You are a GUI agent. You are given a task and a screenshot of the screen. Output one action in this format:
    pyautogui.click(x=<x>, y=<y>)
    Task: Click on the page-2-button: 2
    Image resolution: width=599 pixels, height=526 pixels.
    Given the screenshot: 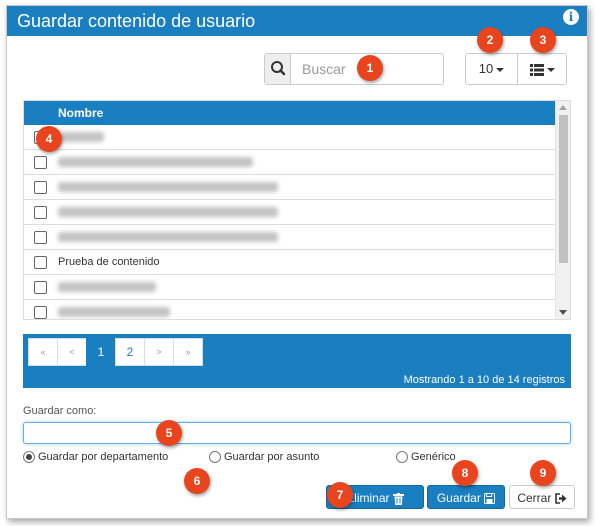 What is the action you would take?
    pyautogui.click(x=130, y=352)
    